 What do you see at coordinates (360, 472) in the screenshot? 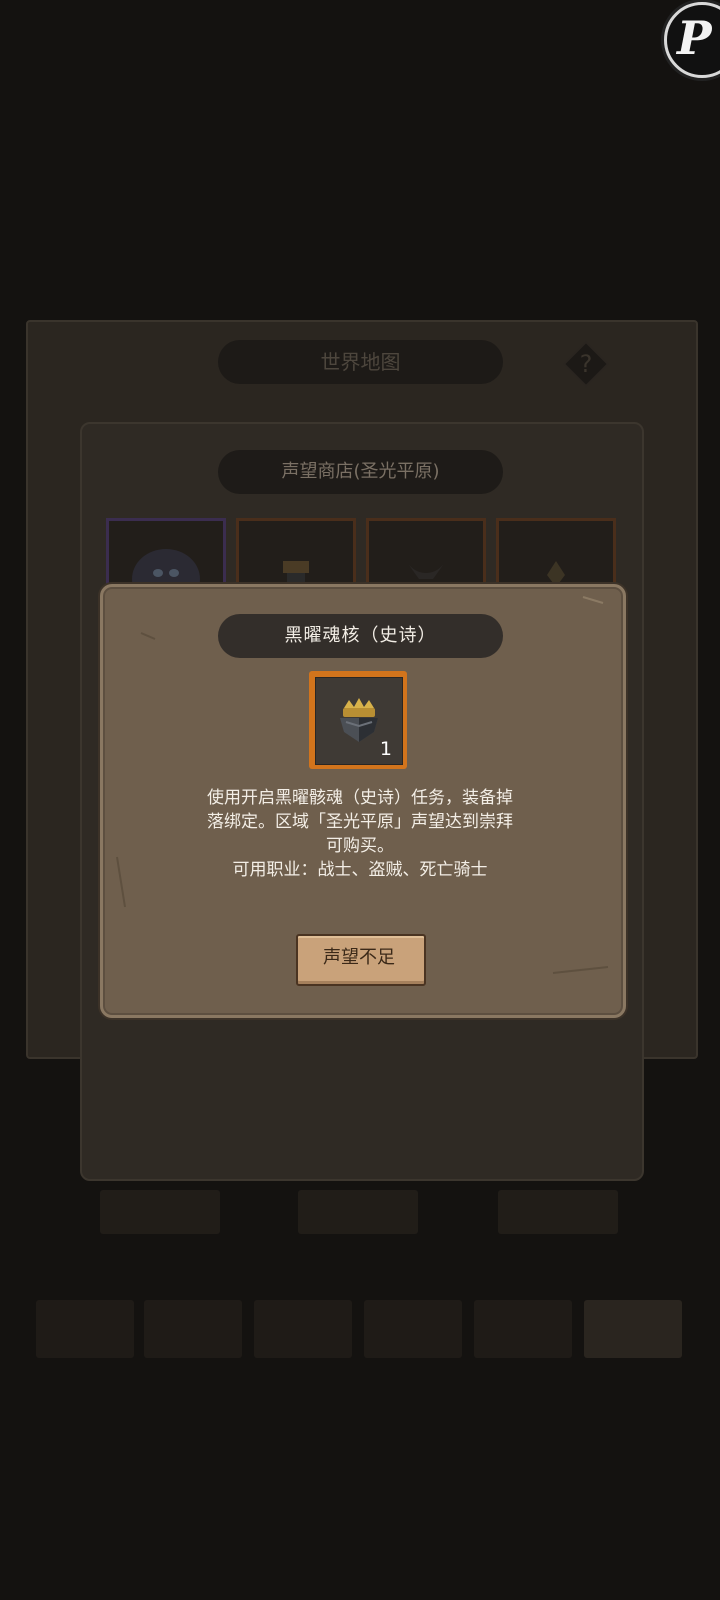
I see `reputation-shop-title: 声望商店(圣光平原)` at bounding box center [360, 472].